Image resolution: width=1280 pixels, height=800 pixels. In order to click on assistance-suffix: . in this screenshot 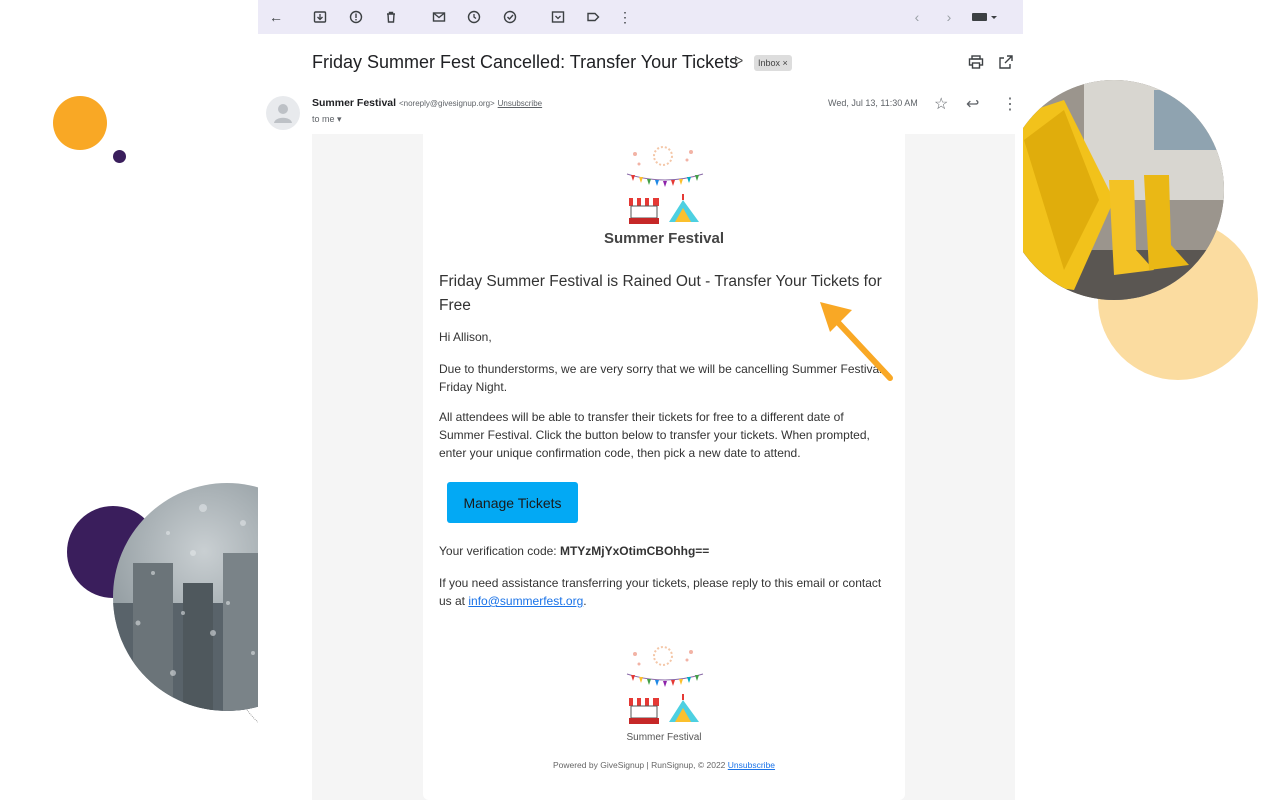, I will do `click(585, 601)`.